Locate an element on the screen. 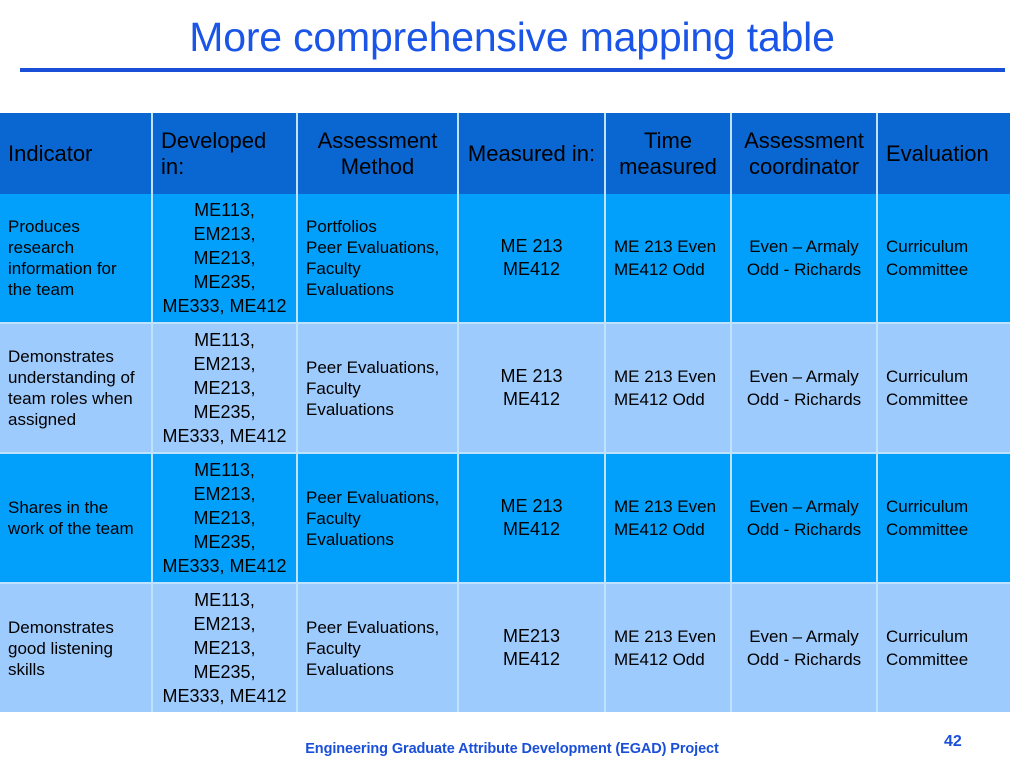 This screenshot has height=768, width=1024. cell-text: Demonstrates good listening skills is located at coordinates (61, 648).